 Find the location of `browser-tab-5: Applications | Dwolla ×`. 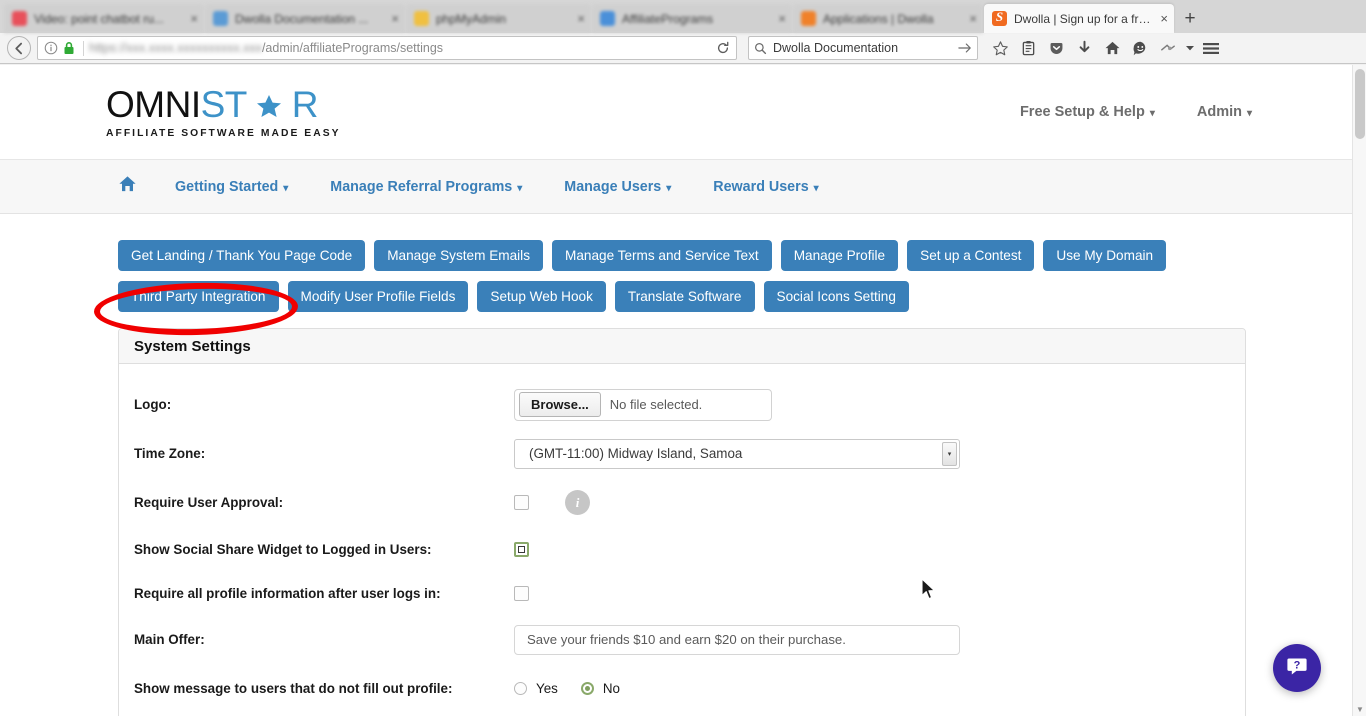

browser-tab-5: Applications | Dwolla × is located at coordinates (888, 18).